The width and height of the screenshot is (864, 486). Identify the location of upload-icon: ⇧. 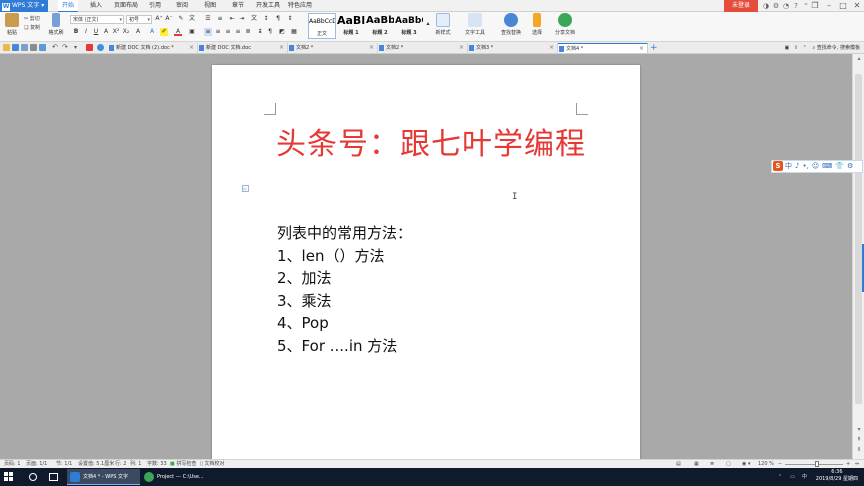
(796, 48).